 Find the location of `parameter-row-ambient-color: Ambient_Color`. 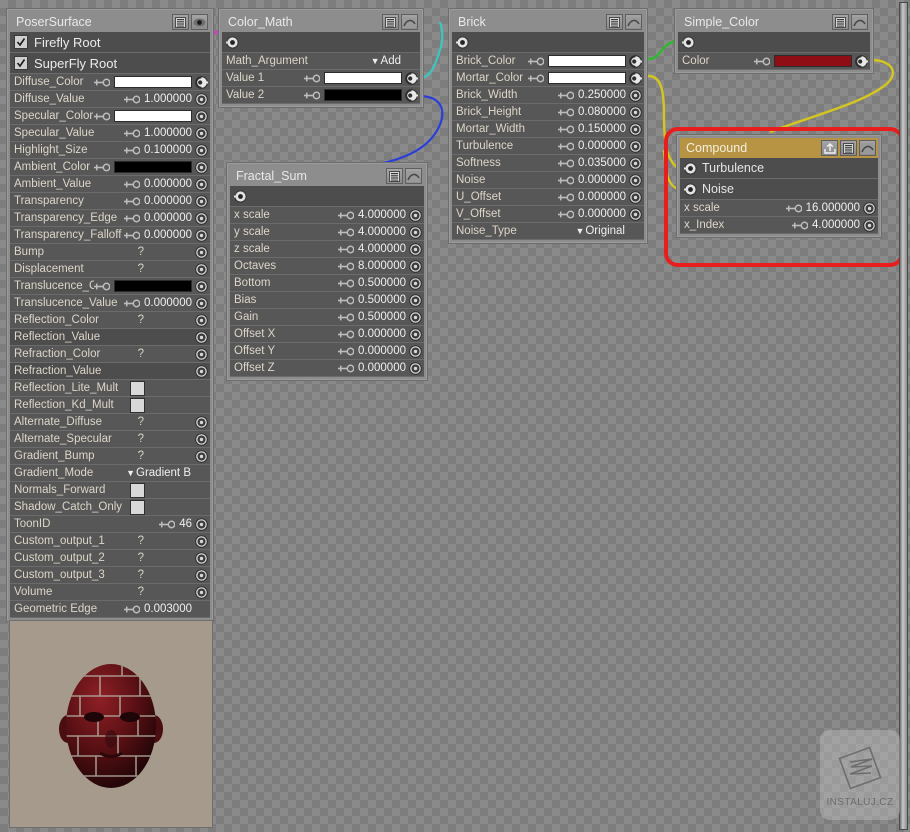

parameter-row-ambient-color: Ambient_Color is located at coordinates (110, 167).